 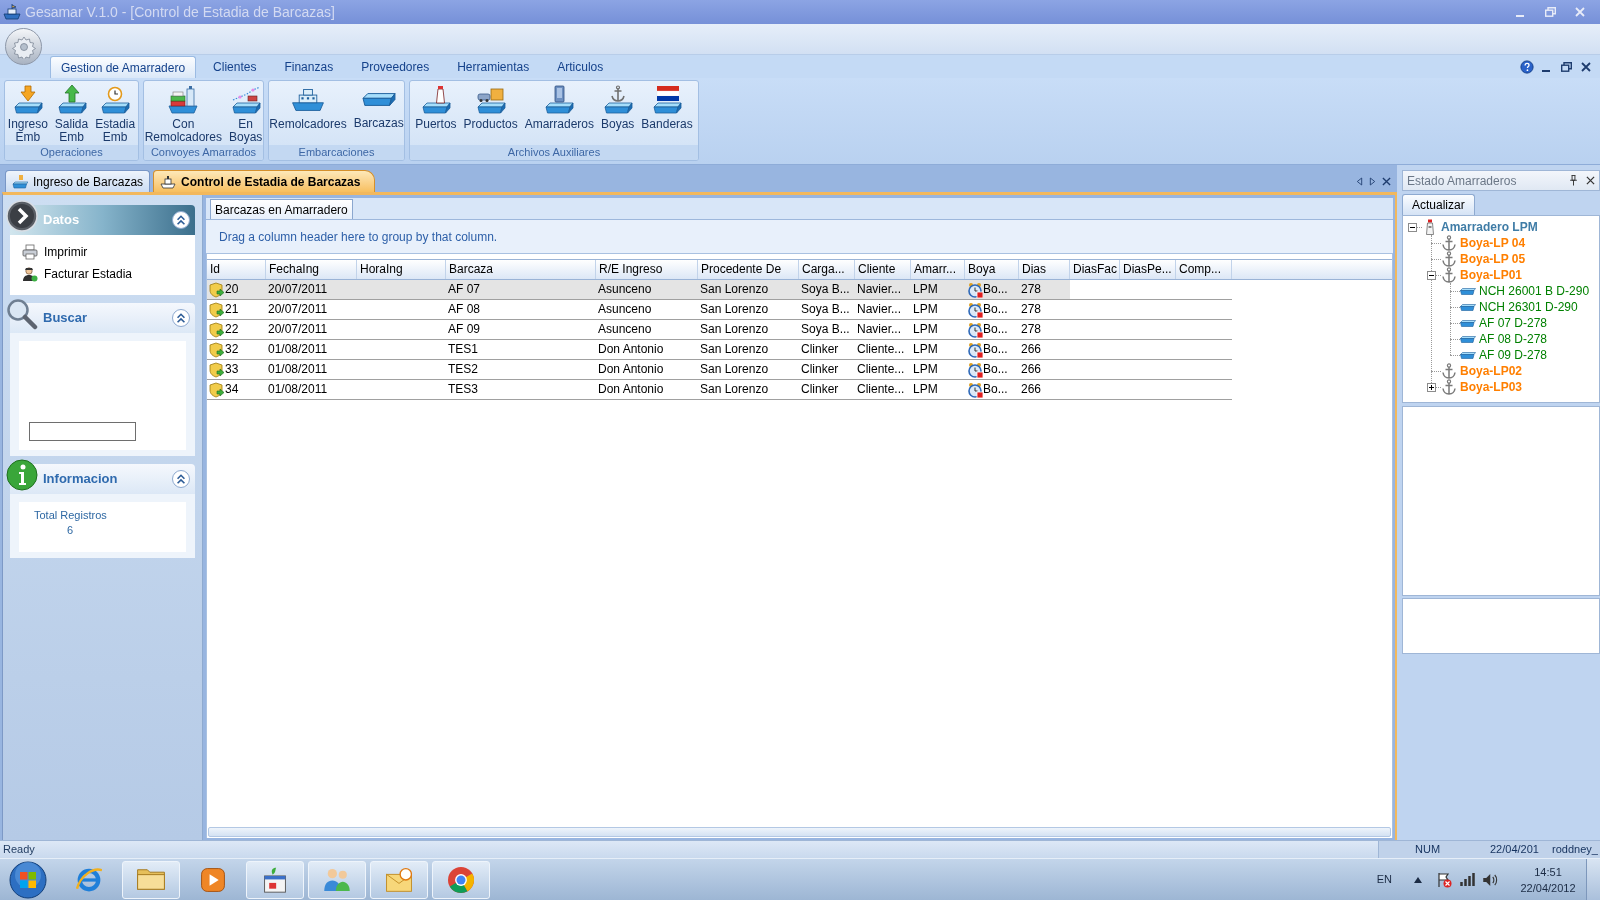 What do you see at coordinates (232, 289) in the screenshot?
I see `table-cell-text: 20` at bounding box center [232, 289].